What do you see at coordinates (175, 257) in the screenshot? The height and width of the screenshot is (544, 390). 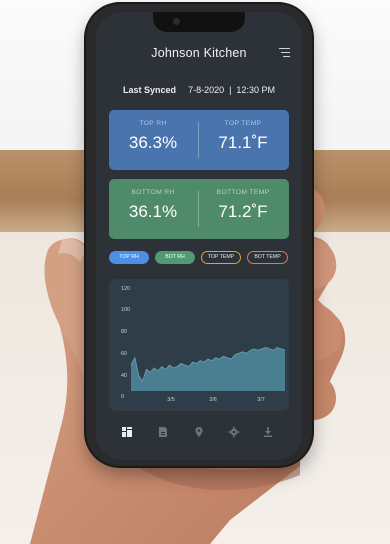 I see `filter-bot-rh-button: BOT RH` at bounding box center [175, 257].